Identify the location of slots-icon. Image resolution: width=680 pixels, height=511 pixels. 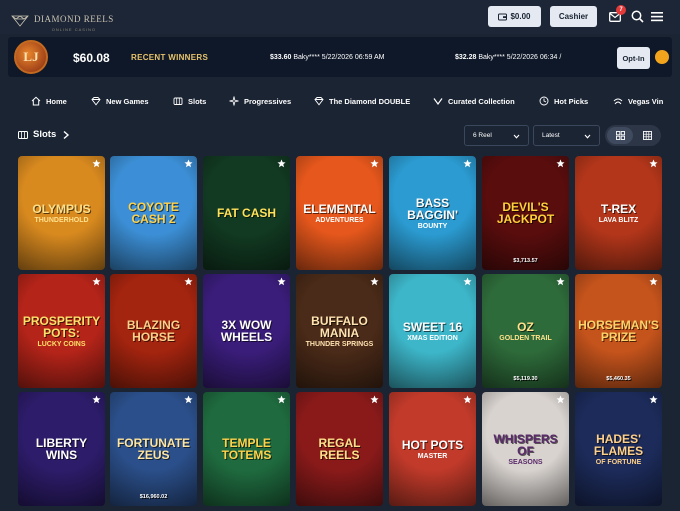
(178, 101).